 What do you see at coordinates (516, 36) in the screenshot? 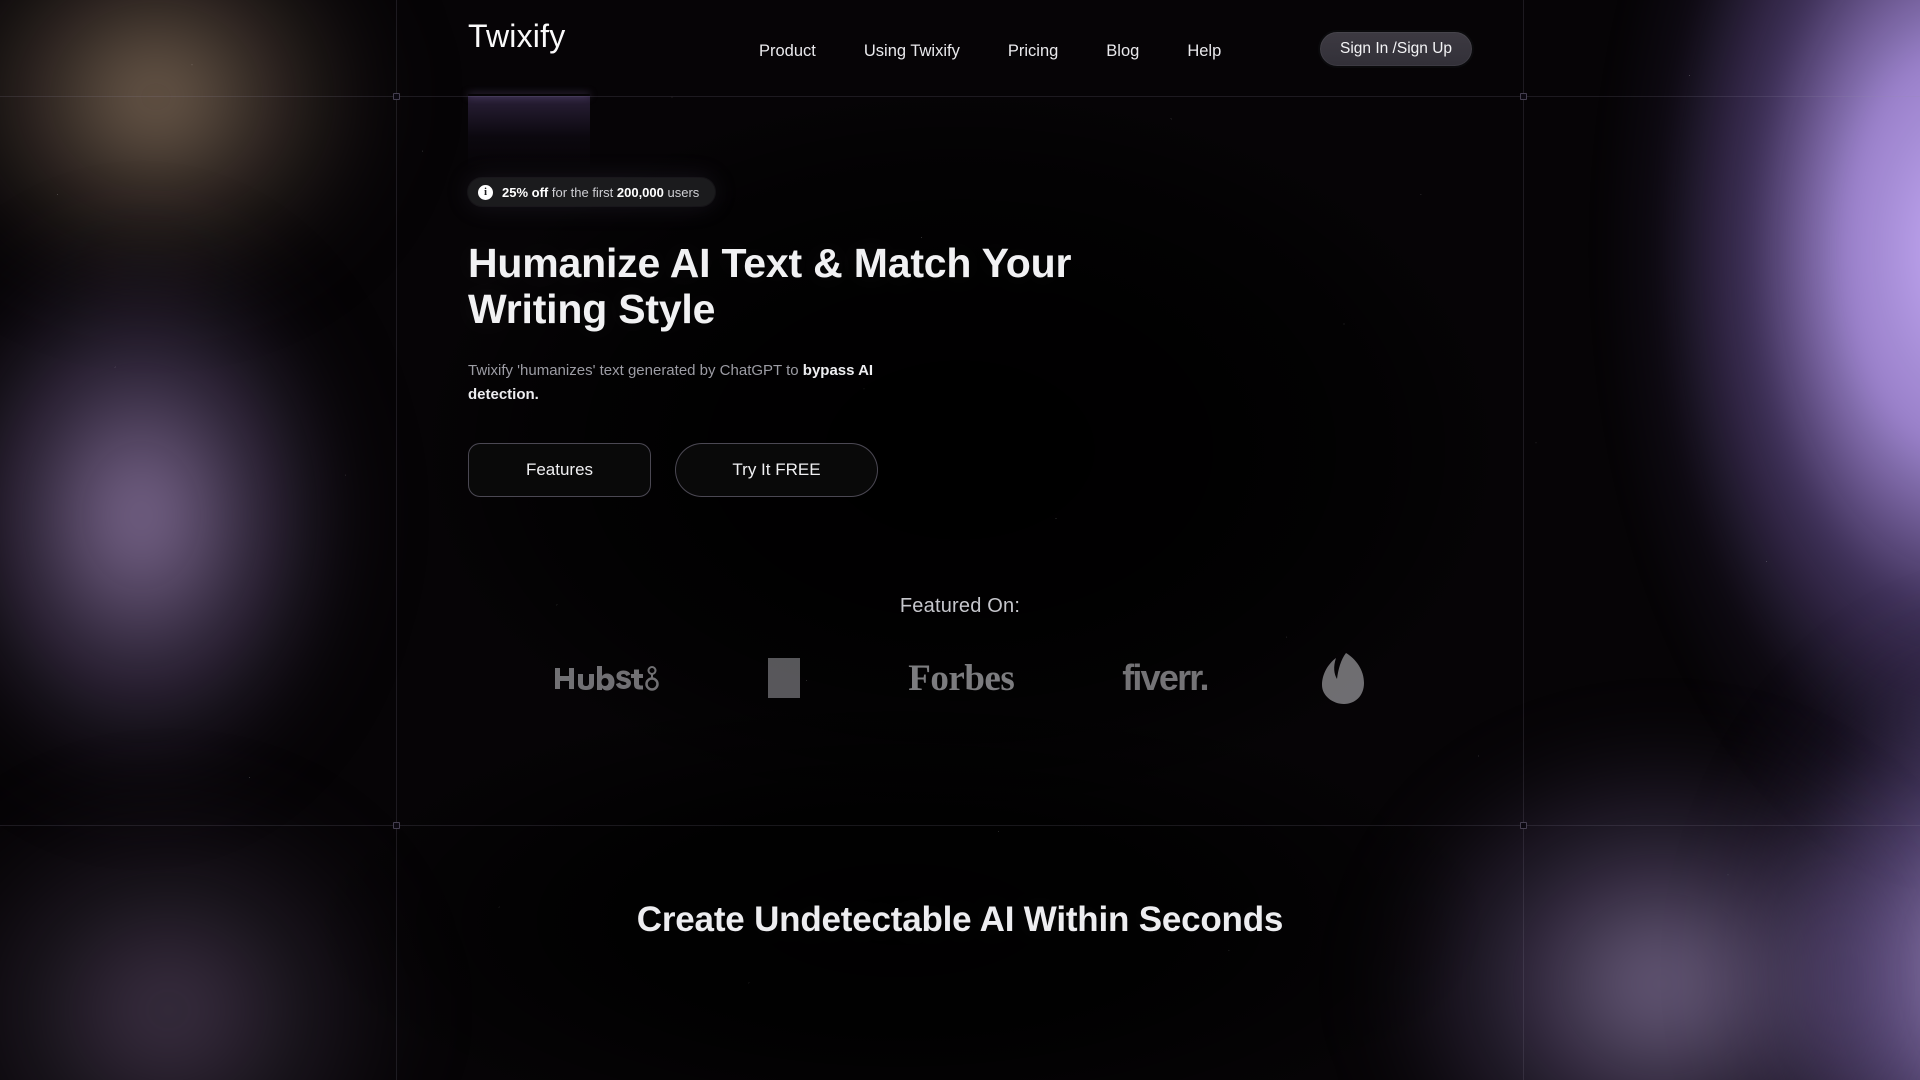
I see `brand-logo: Twixify` at bounding box center [516, 36].